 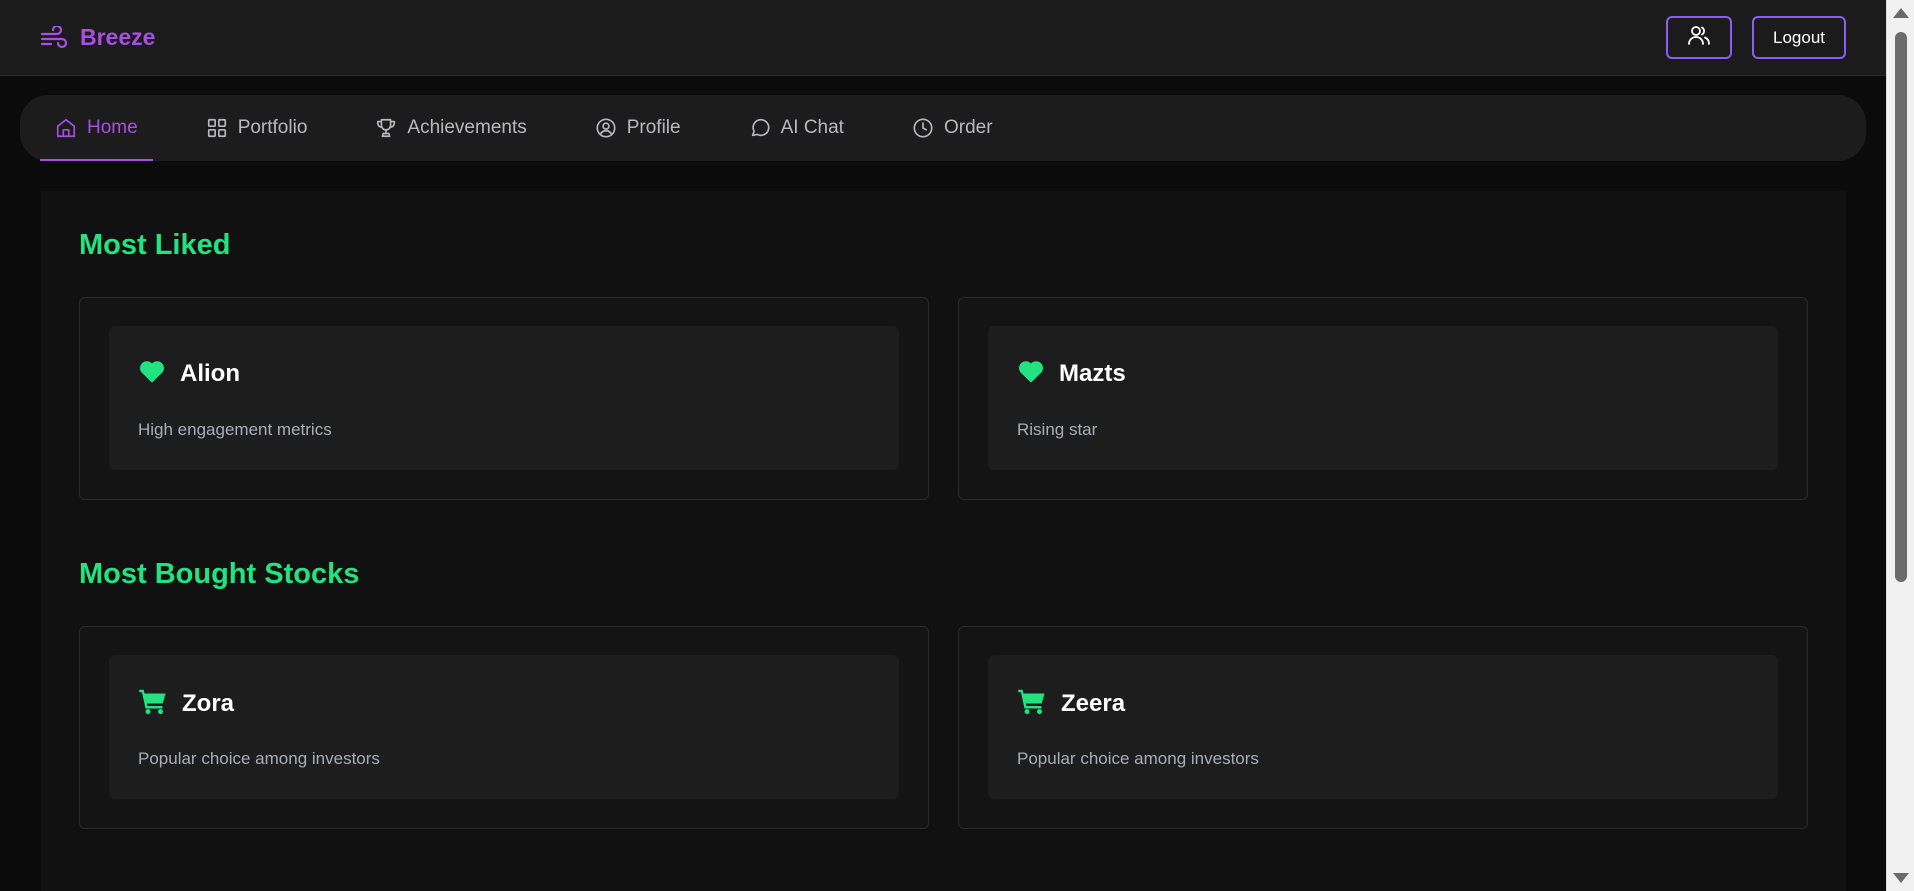 I want to click on card-header: Alion, so click(x=189, y=373).